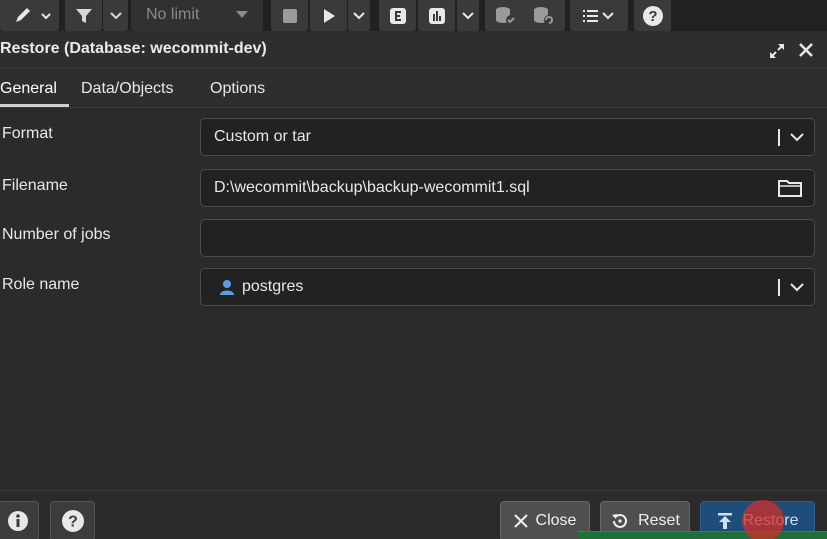  I want to click on stop-icon, so click(289, 15).